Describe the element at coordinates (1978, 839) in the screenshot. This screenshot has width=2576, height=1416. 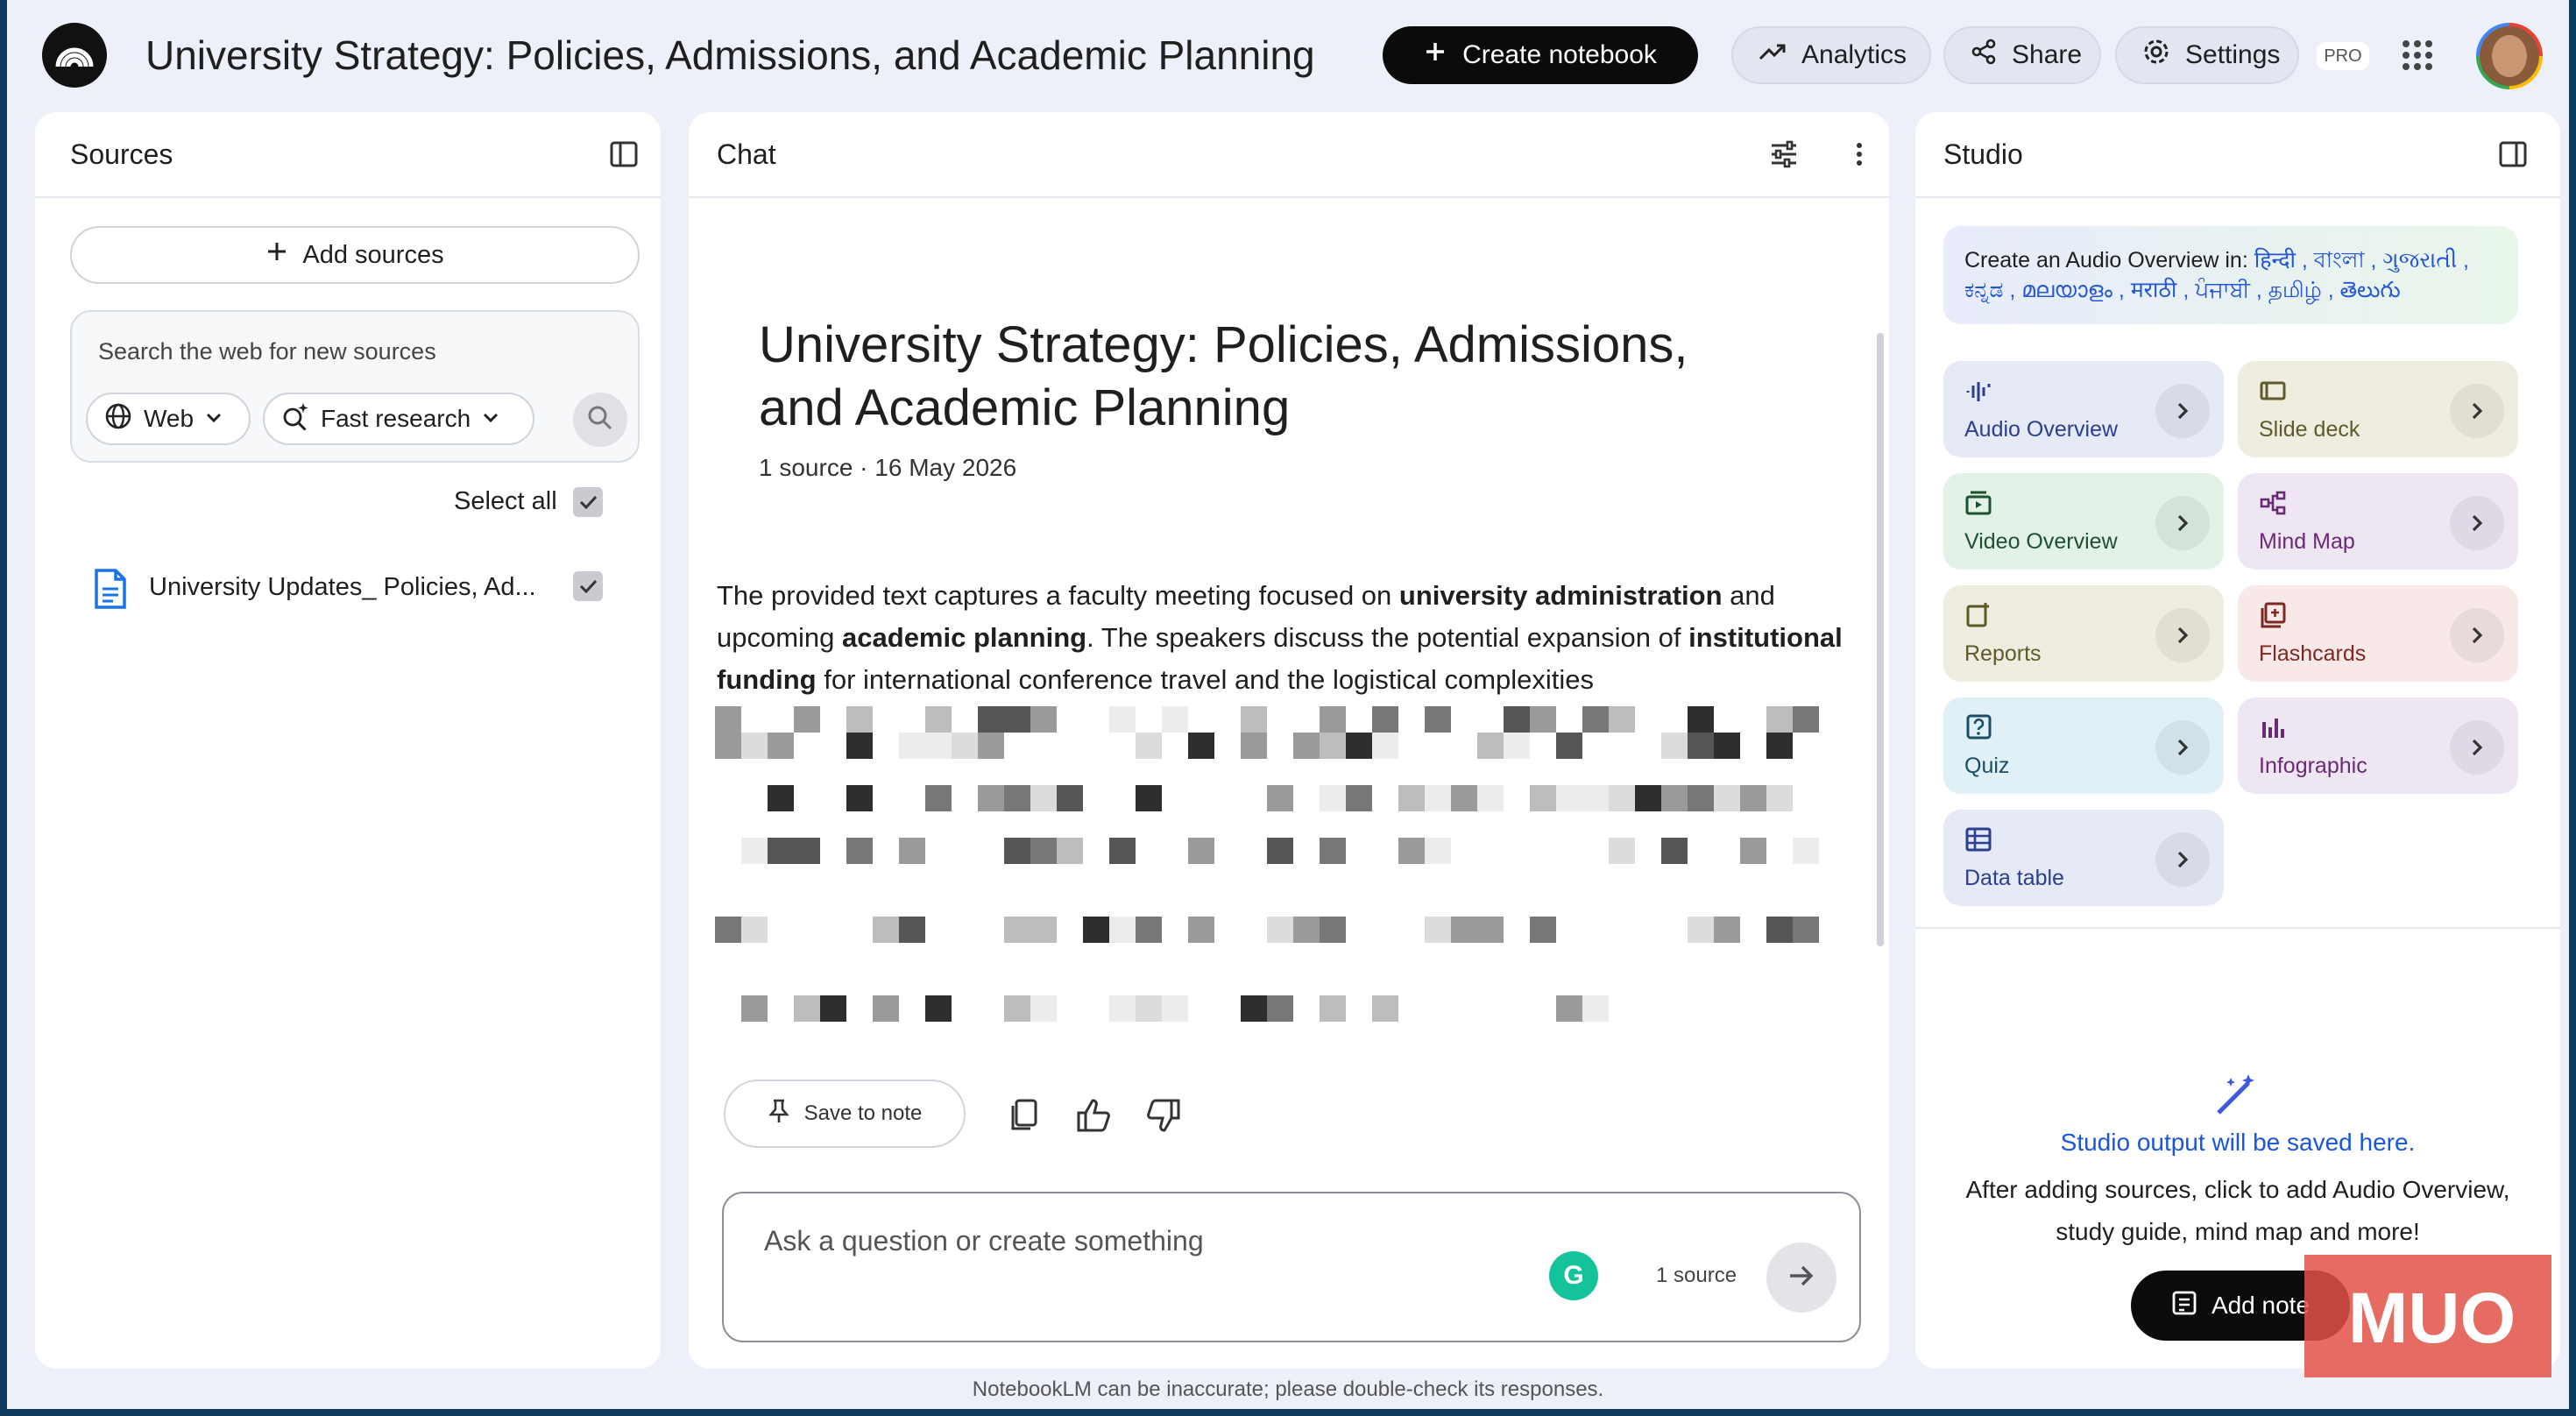
I see `data-table-icon` at that location.